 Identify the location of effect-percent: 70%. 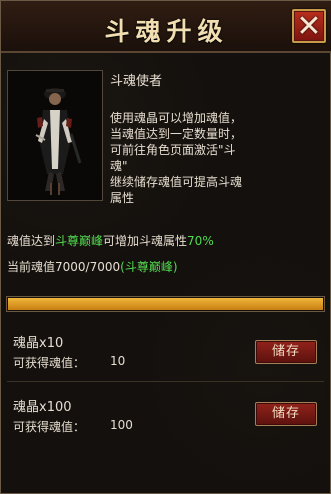
(200, 241).